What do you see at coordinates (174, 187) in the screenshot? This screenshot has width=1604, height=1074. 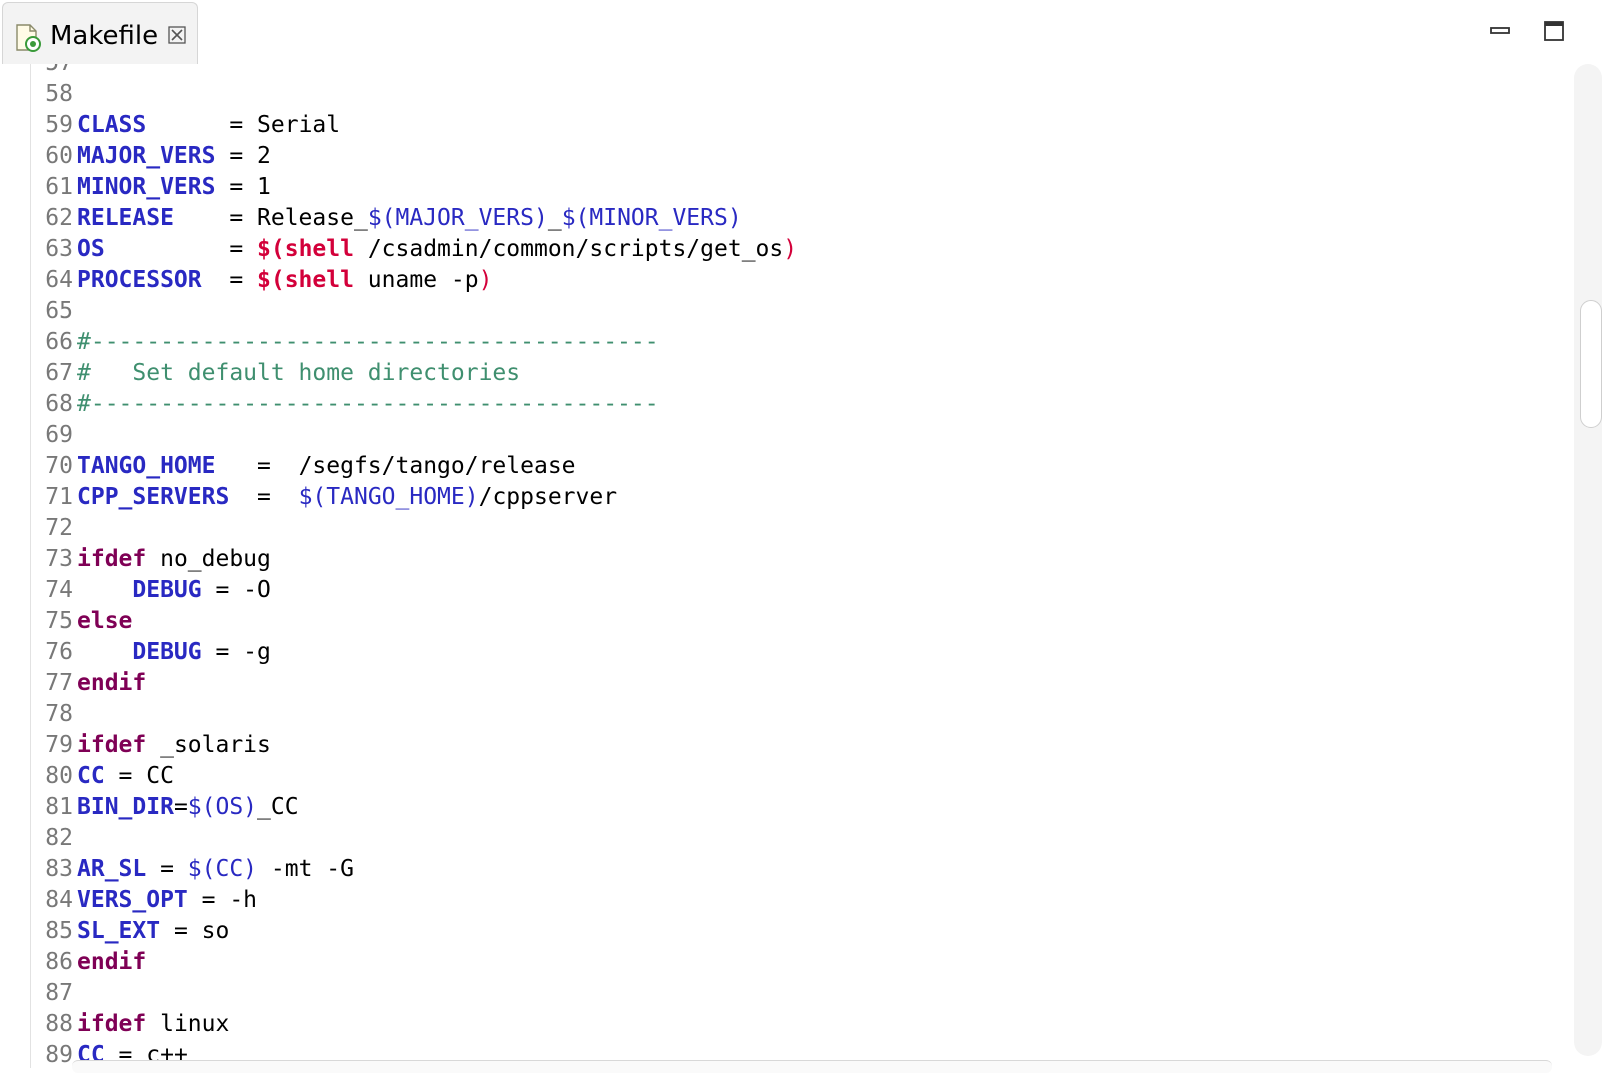 I see `code-text: MINOR_VERS = 1` at bounding box center [174, 187].